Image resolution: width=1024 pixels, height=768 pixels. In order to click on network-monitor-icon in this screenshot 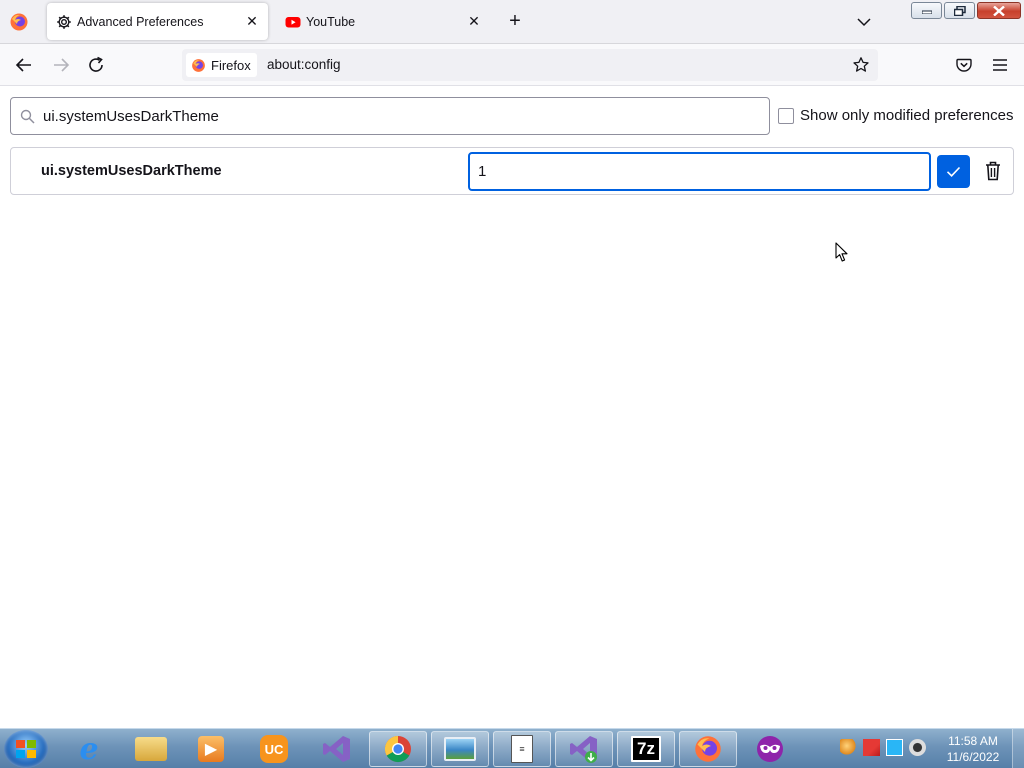, I will do `click(894, 747)`.